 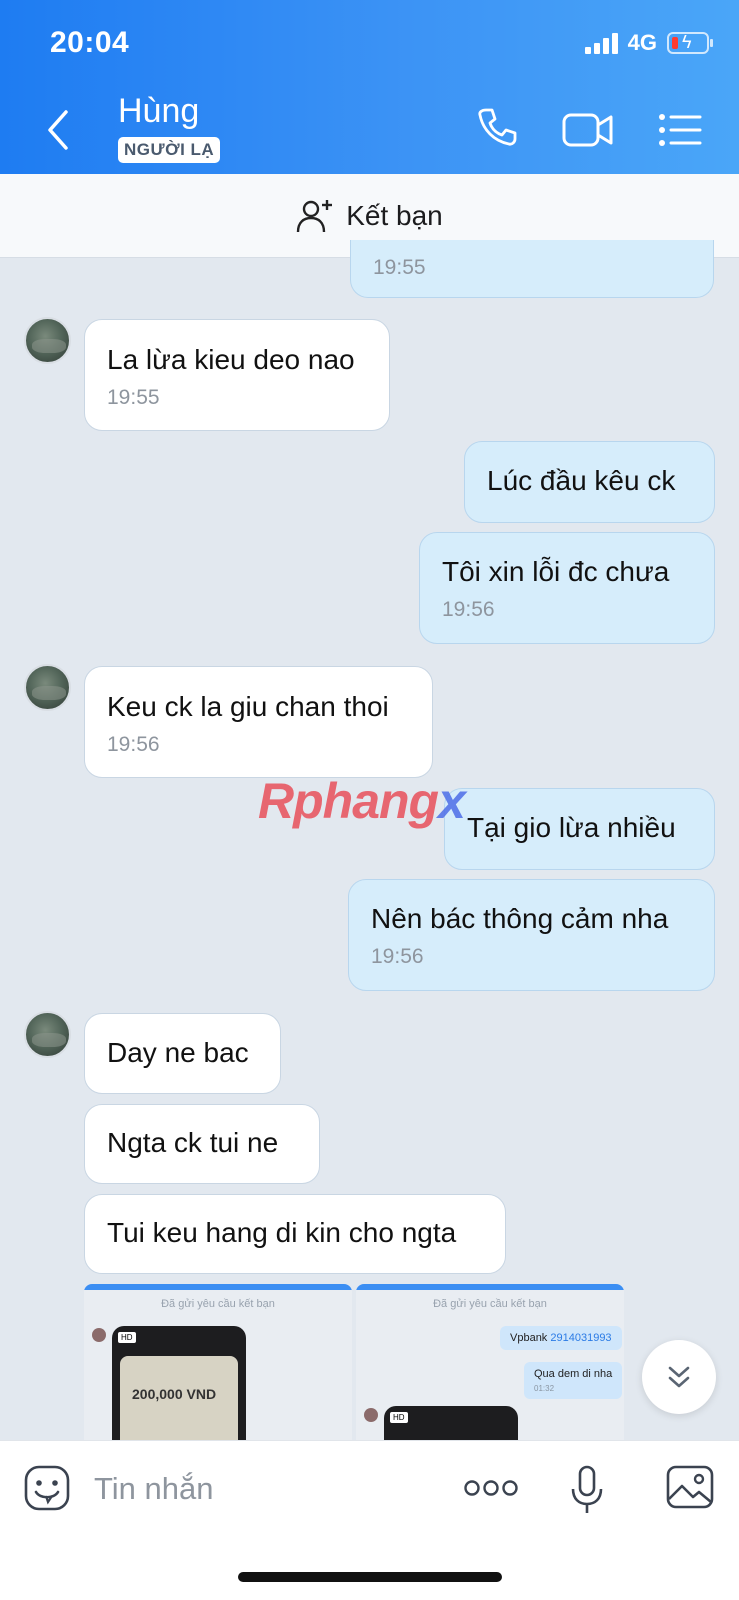 I want to click on list-menu-icon, so click(x=680, y=130).